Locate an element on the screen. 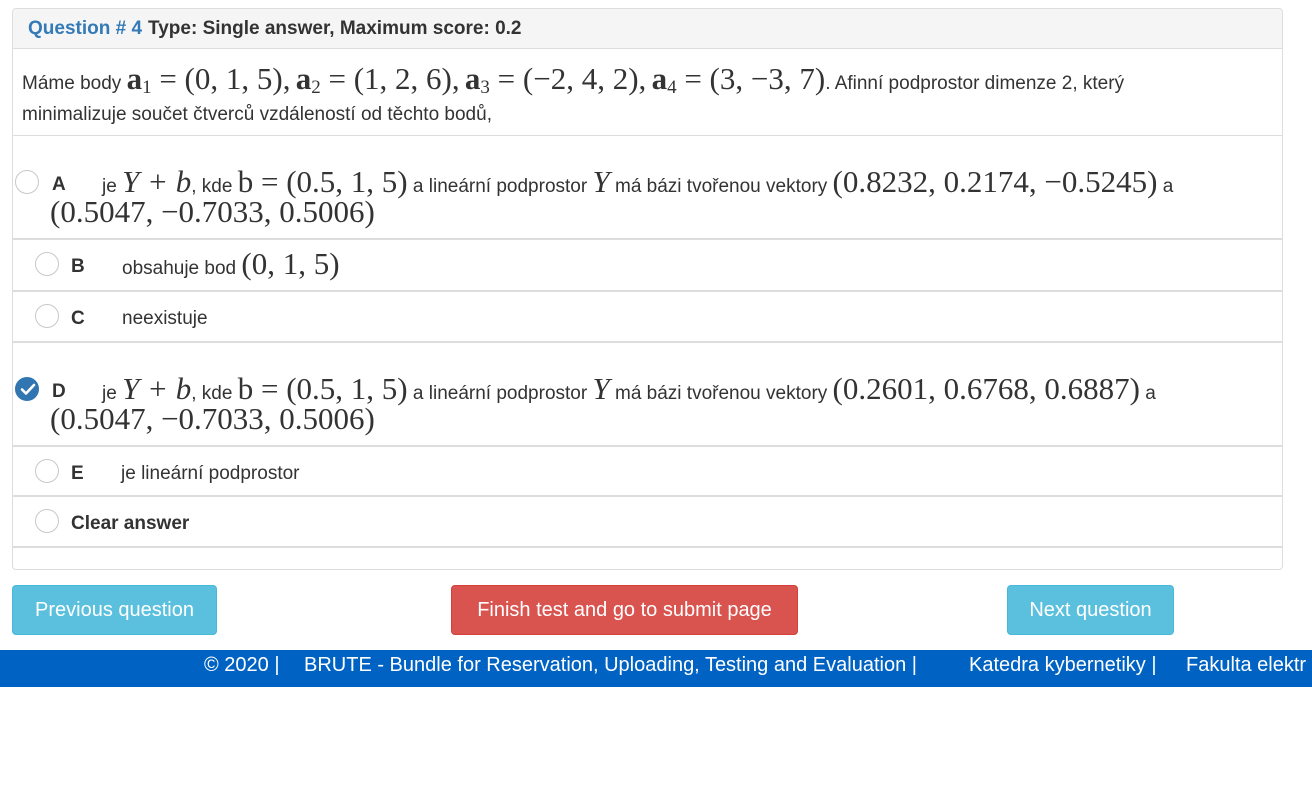 The image size is (1312, 790). question-type: Type: Single answer, Maximum score: 0.2 is located at coordinates (335, 28).